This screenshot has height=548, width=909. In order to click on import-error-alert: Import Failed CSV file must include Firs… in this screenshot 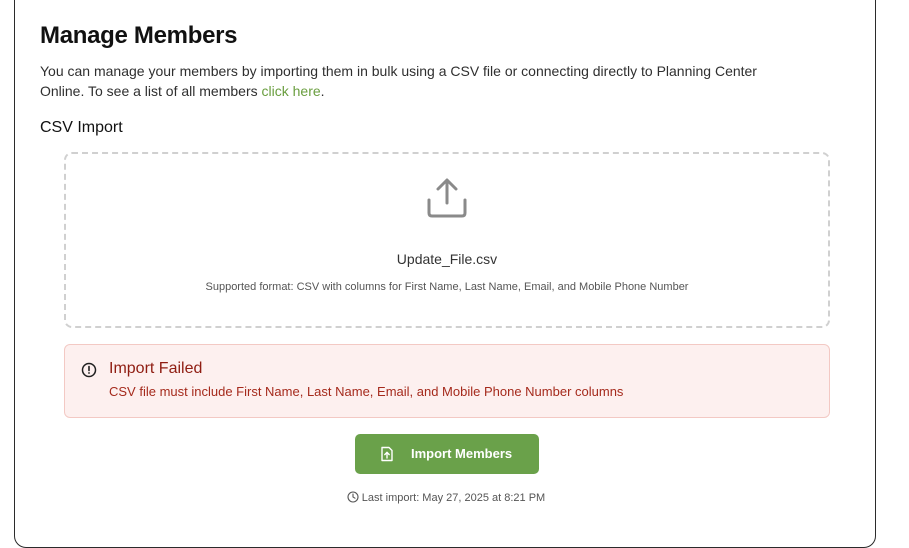, I will do `click(447, 381)`.